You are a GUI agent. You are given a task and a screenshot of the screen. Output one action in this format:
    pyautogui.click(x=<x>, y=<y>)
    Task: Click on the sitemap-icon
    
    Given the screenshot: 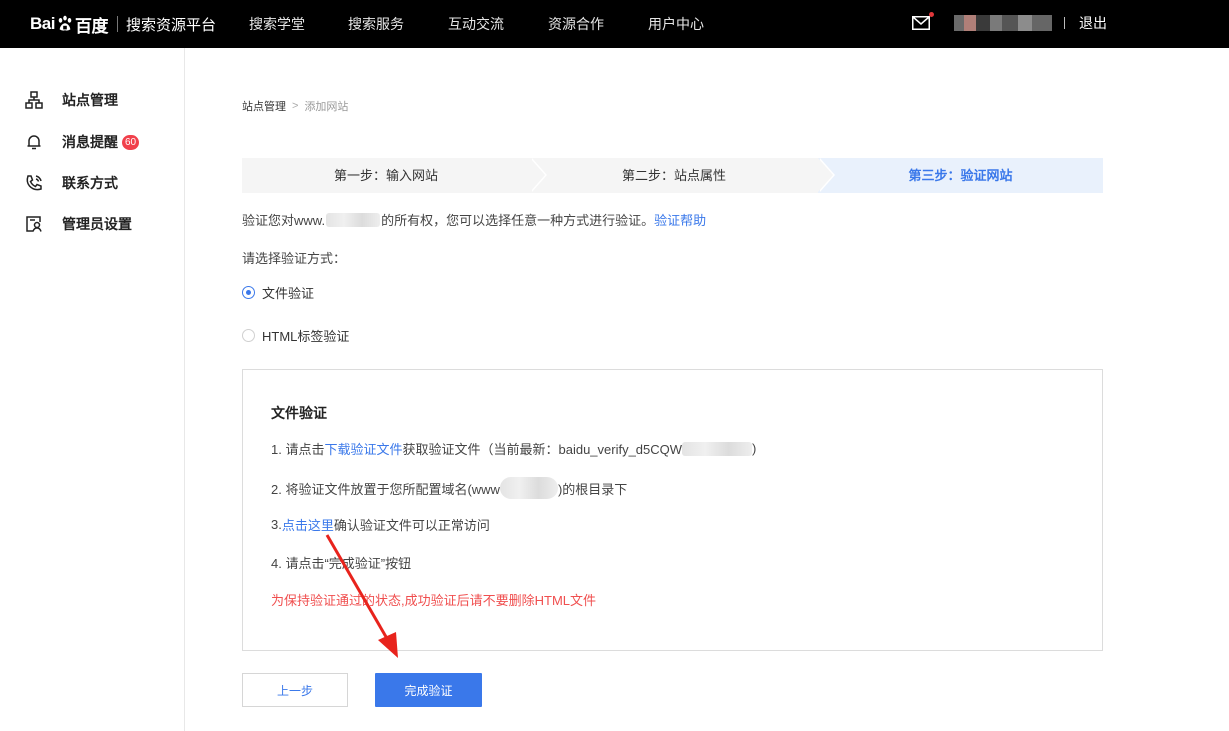 What is the action you would take?
    pyautogui.click(x=34, y=100)
    